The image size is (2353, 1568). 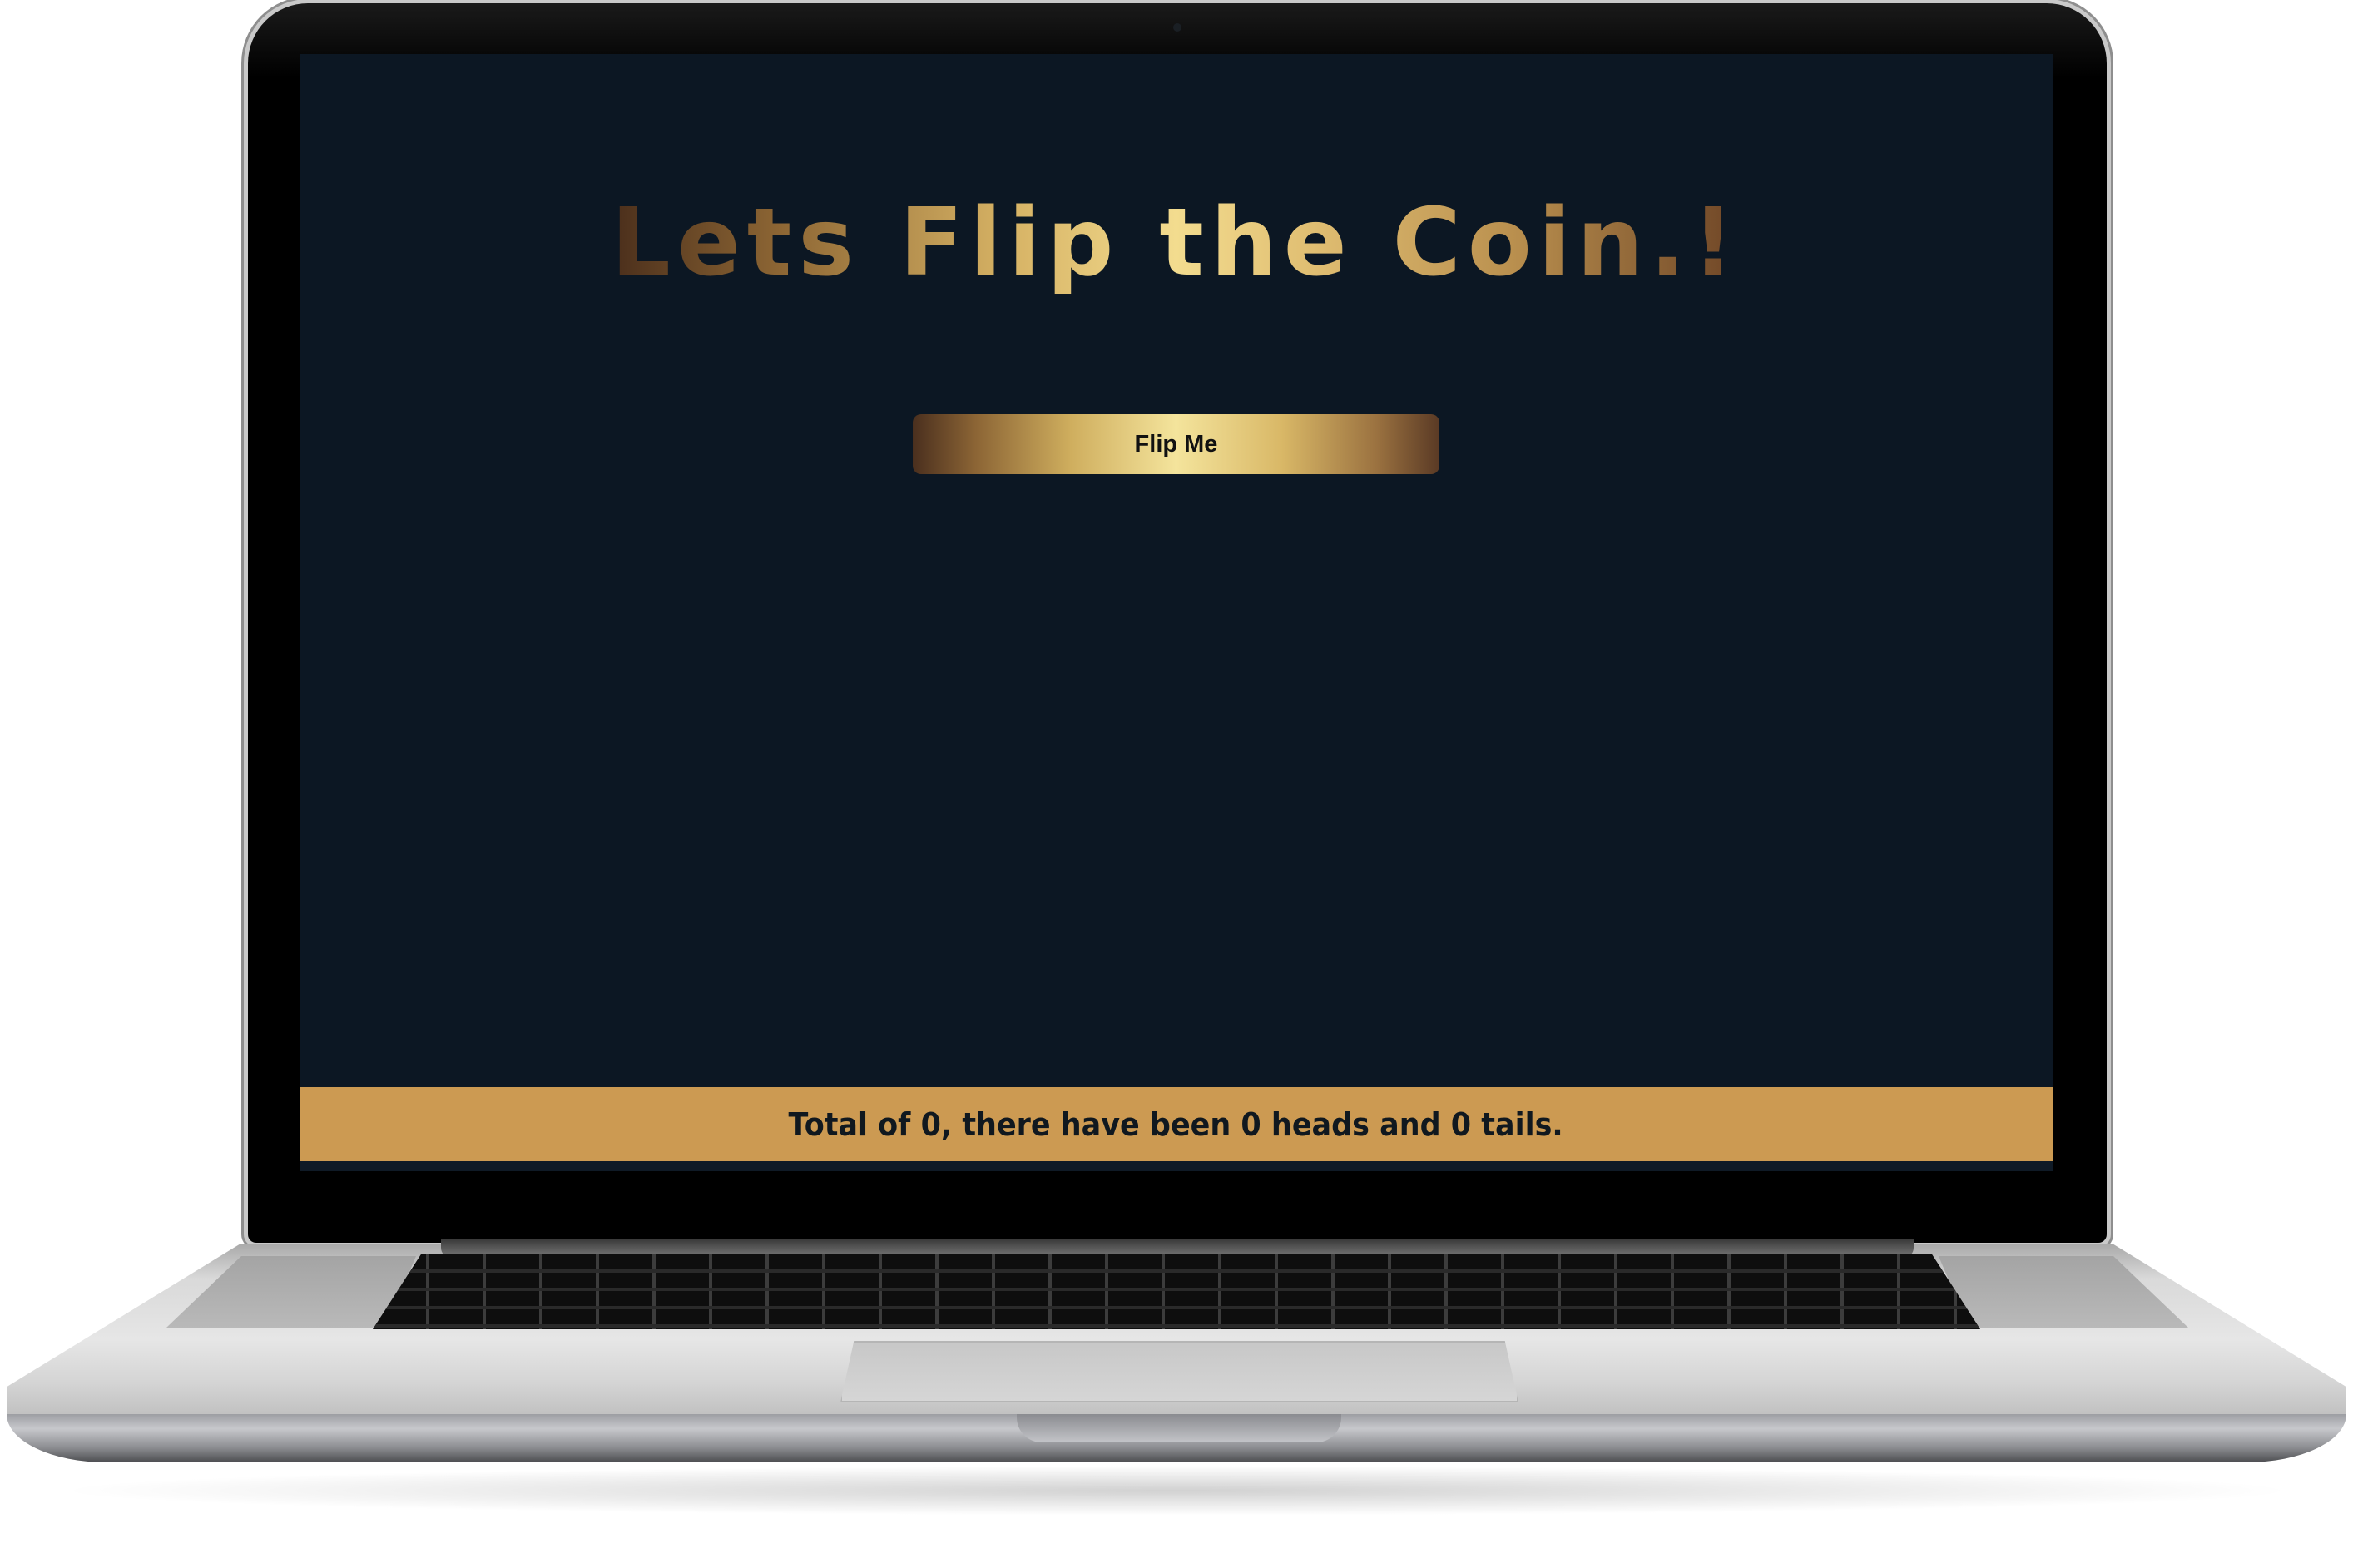 What do you see at coordinates (1177, 27) in the screenshot?
I see `camera-dot` at bounding box center [1177, 27].